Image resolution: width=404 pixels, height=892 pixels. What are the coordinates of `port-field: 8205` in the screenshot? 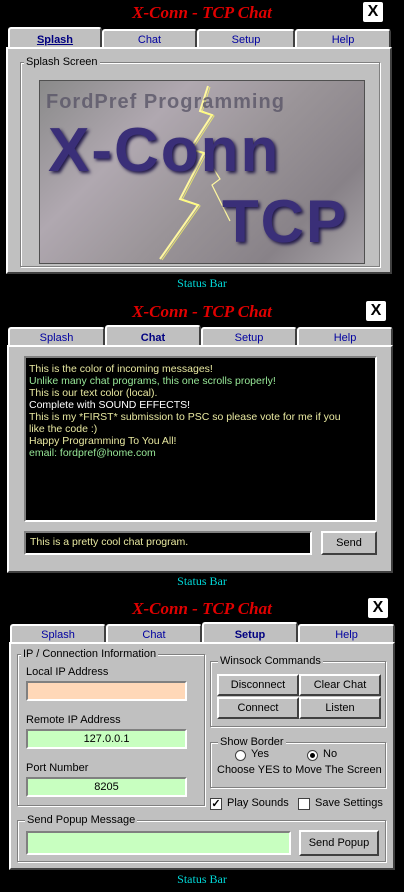 It's located at (106, 787).